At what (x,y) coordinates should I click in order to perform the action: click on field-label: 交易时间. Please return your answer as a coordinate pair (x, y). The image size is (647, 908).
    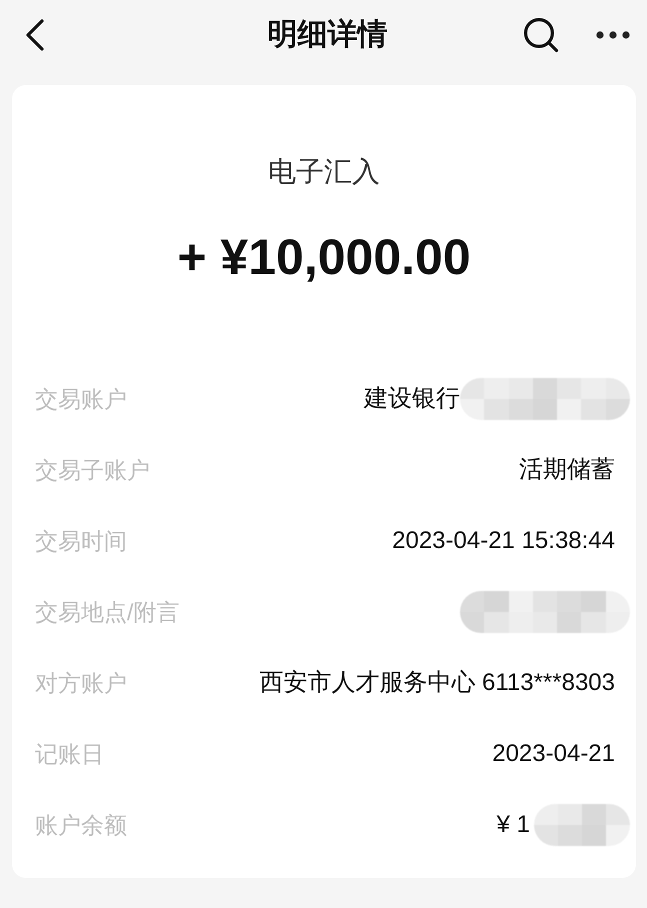
    Looking at the image, I should click on (81, 541).